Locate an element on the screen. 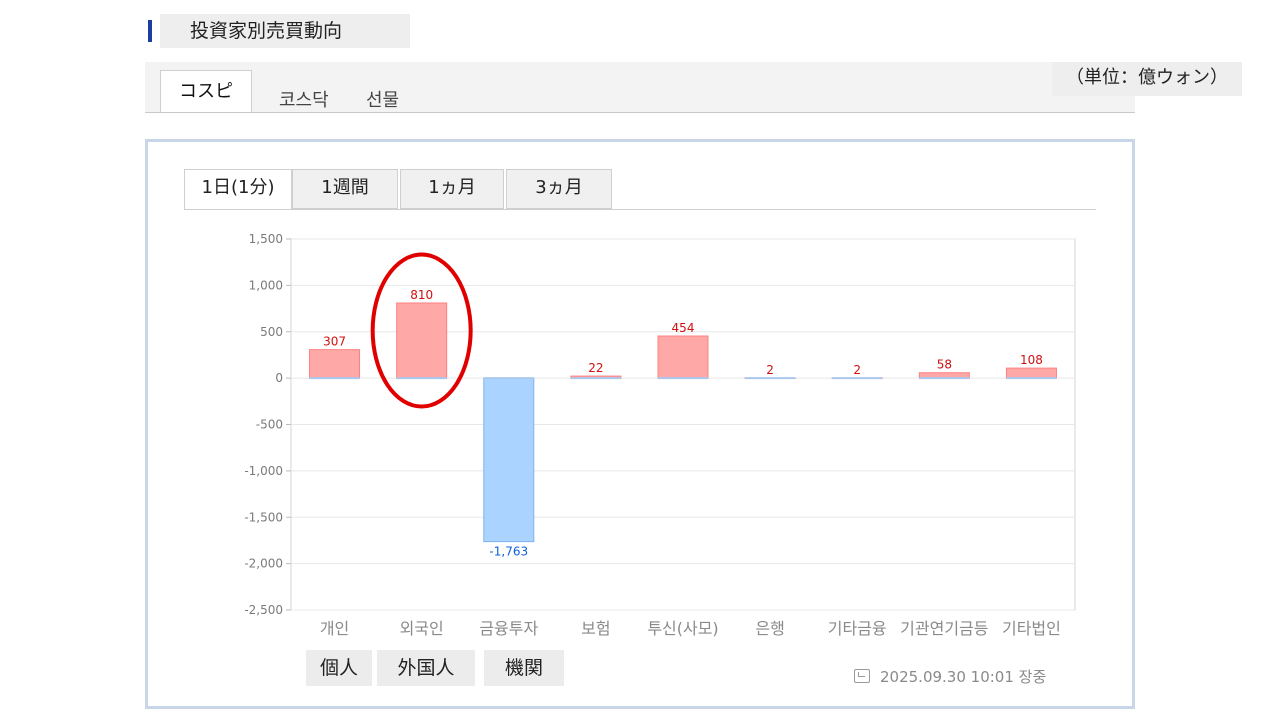  data-label: 22 is located at coordinates (595, 368).